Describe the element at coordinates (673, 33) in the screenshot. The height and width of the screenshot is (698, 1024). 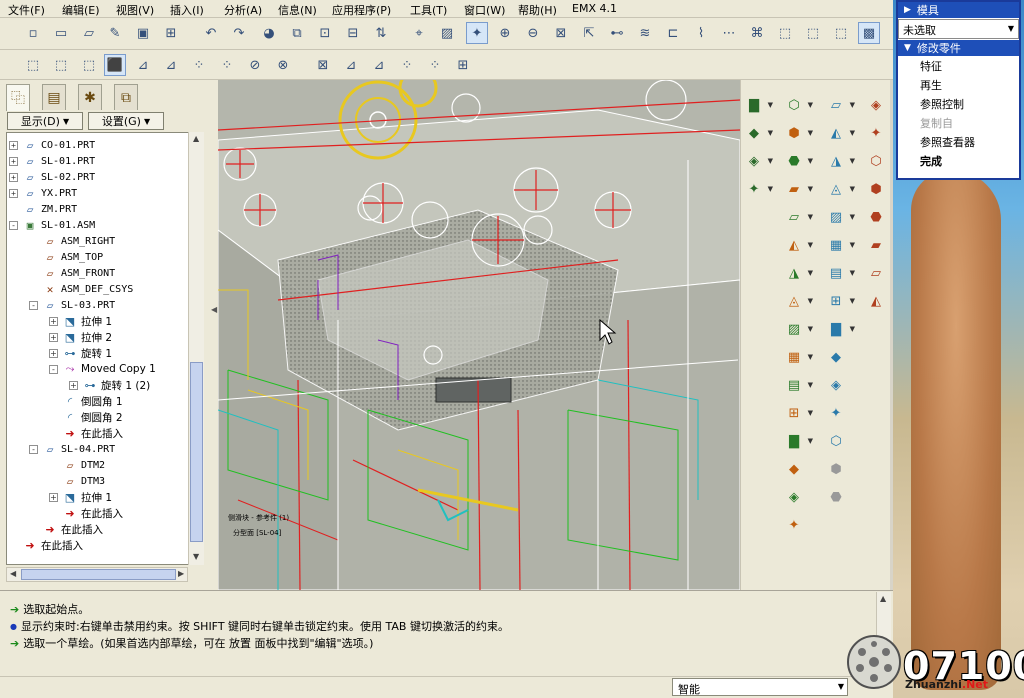
I see `datum-planes-icon: ⊏` at that location.